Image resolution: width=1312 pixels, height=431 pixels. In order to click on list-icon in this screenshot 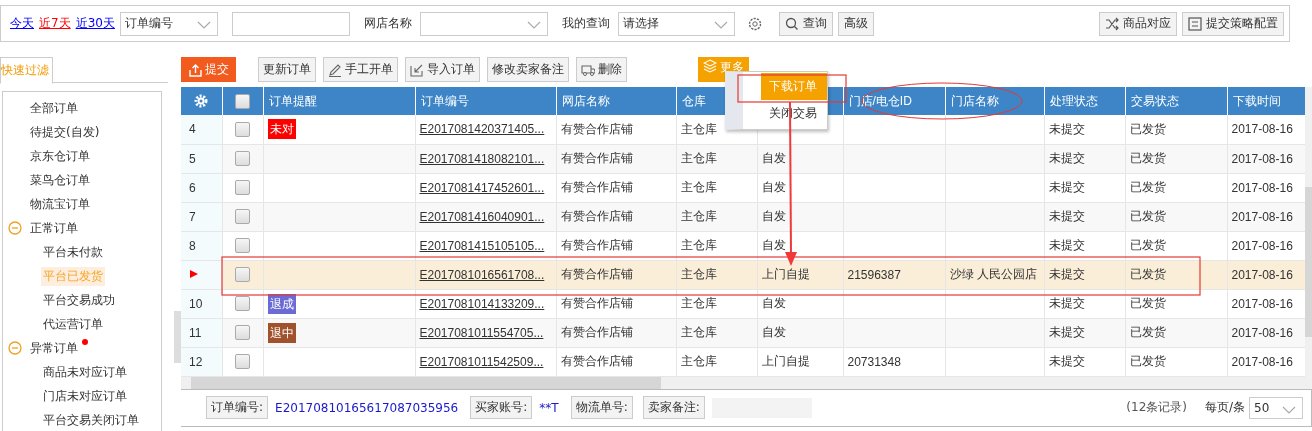, I will do `click(1195, 23)`.